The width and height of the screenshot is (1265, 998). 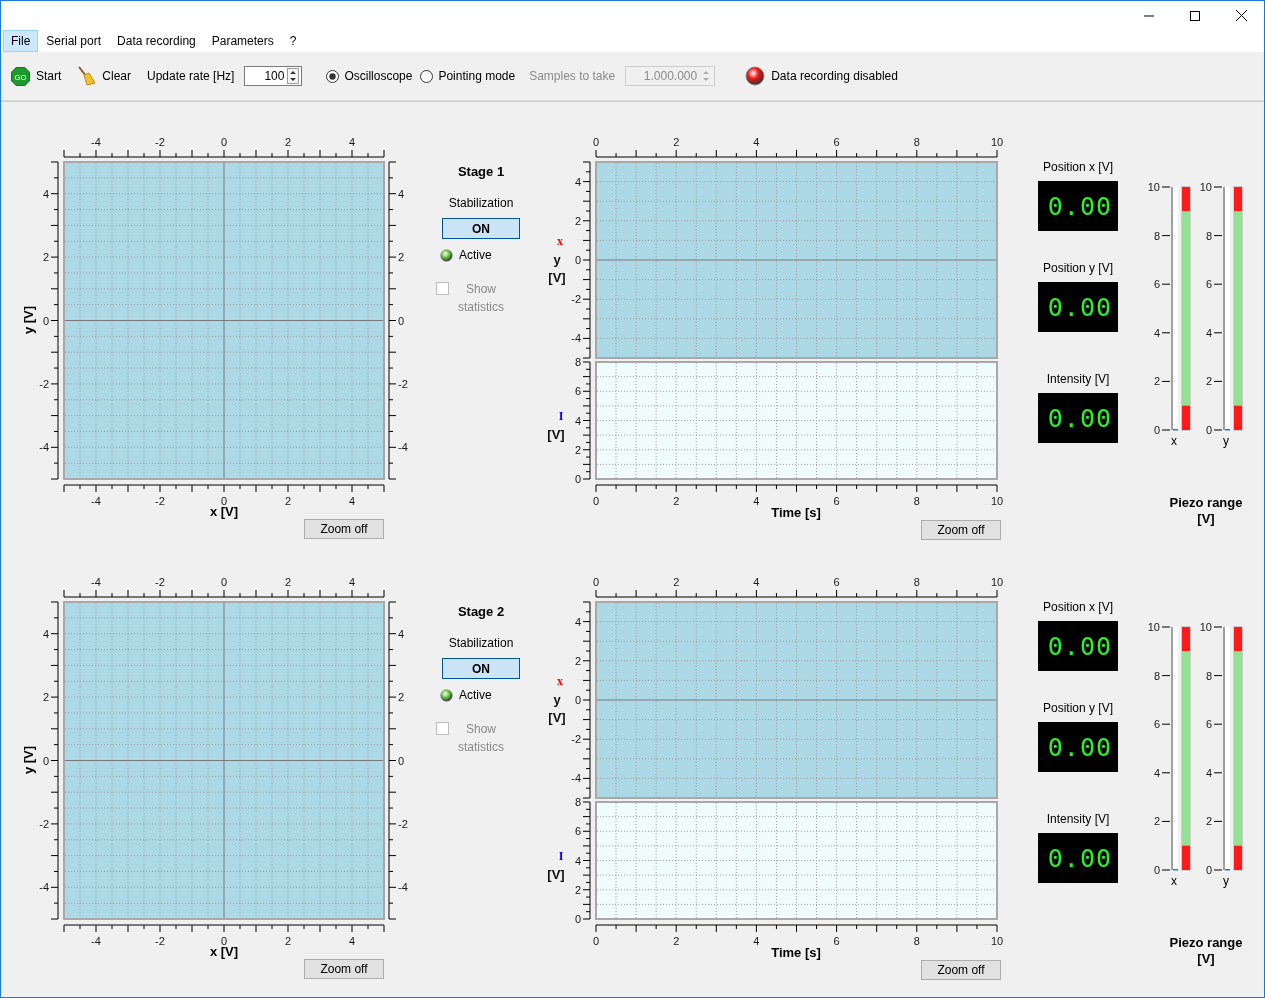 What do you see at coordinates (561, 856) in the screenshot?
I see `legend-label: I` at bounding box center [561, 856].